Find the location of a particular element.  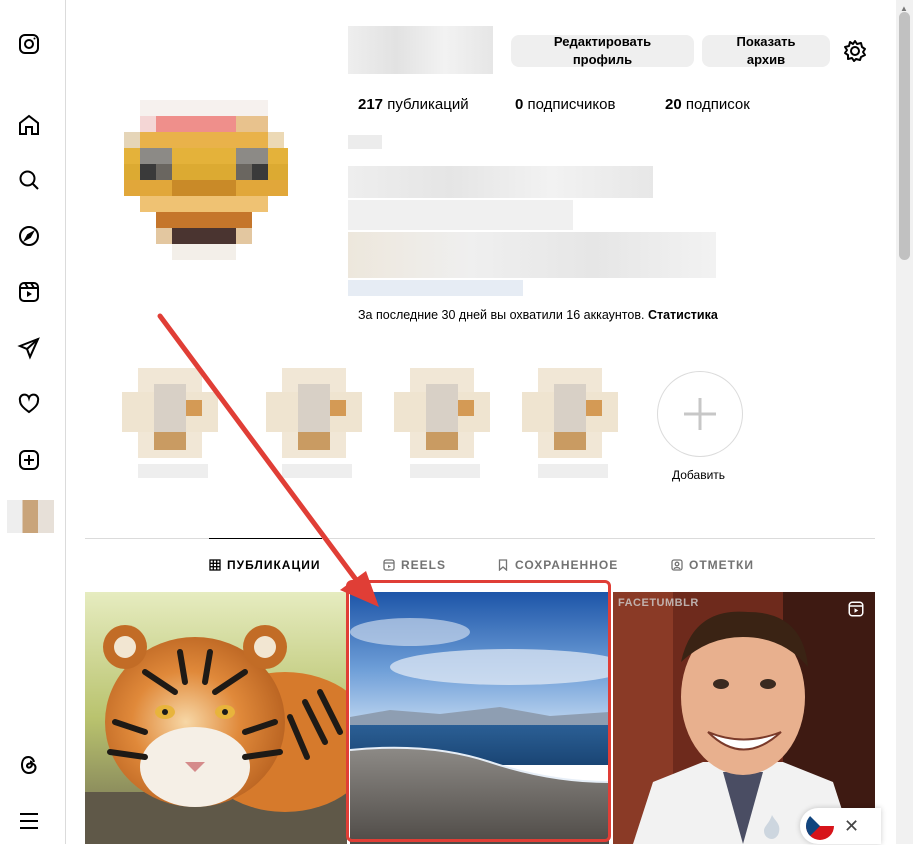

instagram-icon is located at coordinates (29, 44).